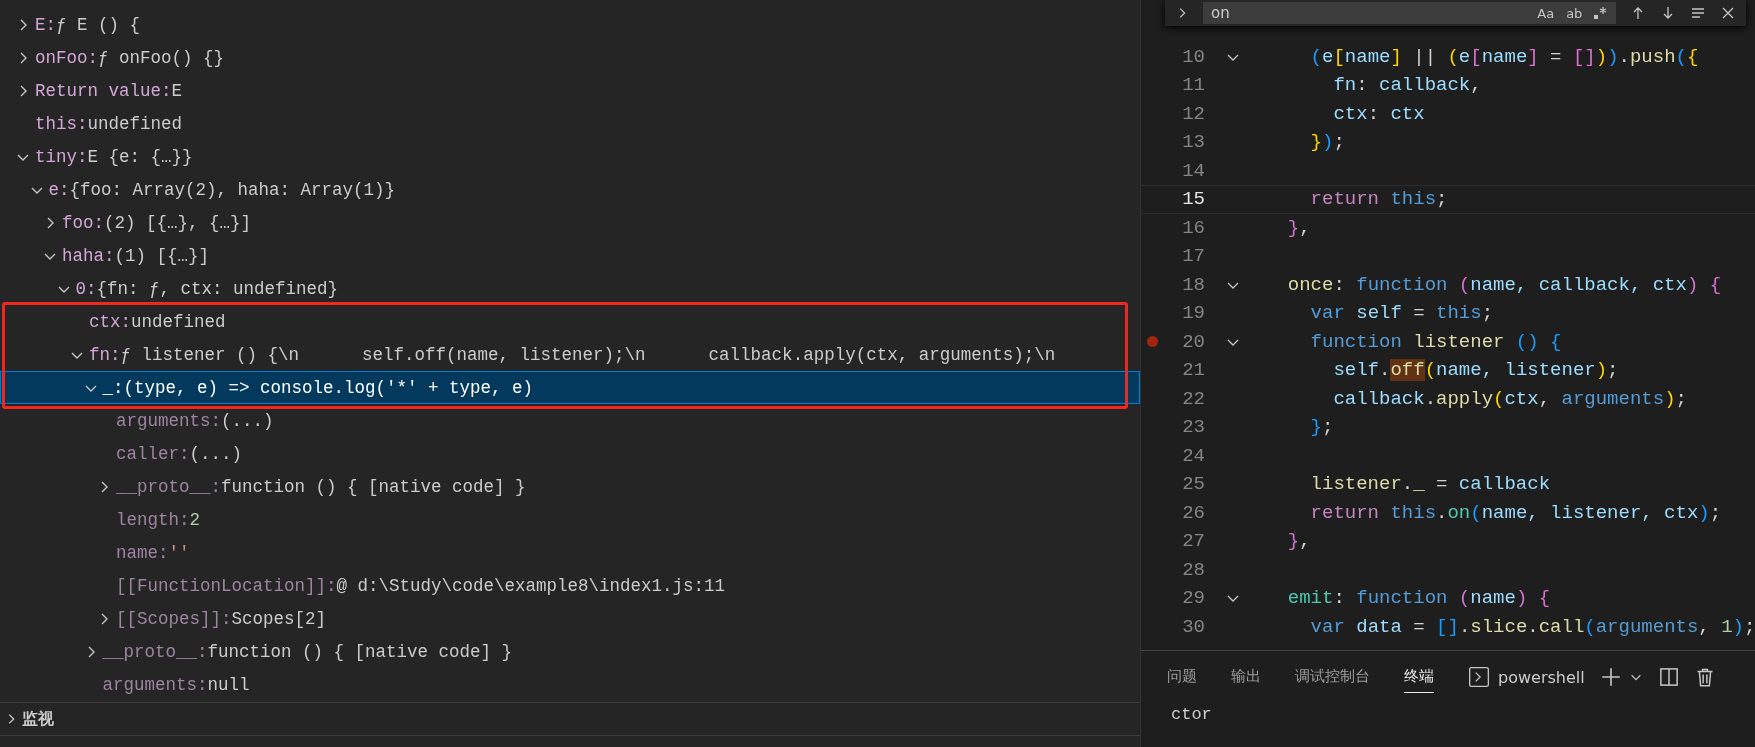  What do you see at coordinates (570, 222) in the screenshot?
I see `variable-row: foo:(2) [{…}, {…}]` at bounding box center [570, 222].